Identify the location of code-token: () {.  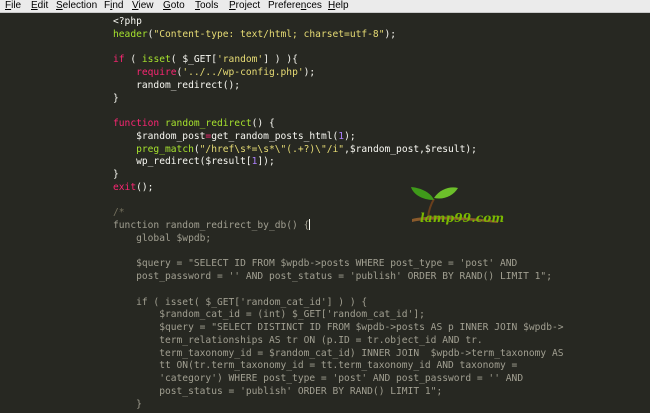
(263, 123).